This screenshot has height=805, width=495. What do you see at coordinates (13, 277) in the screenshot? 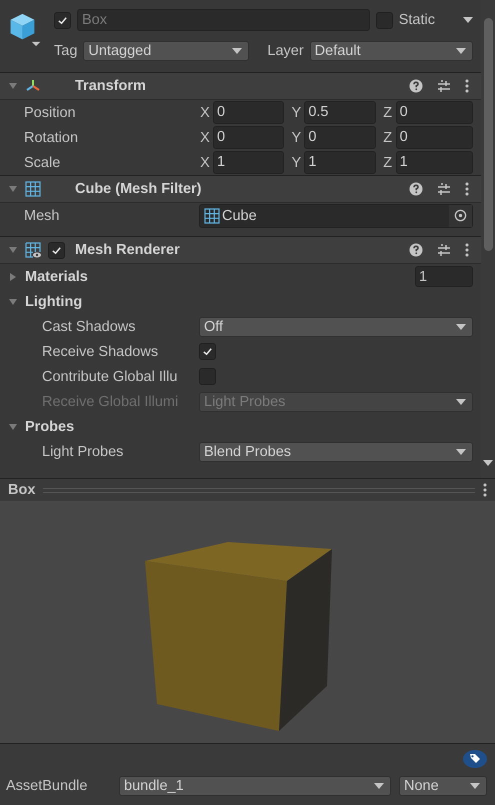
I see `collapsed-arrow-icon` at bounding box center [13, 277].